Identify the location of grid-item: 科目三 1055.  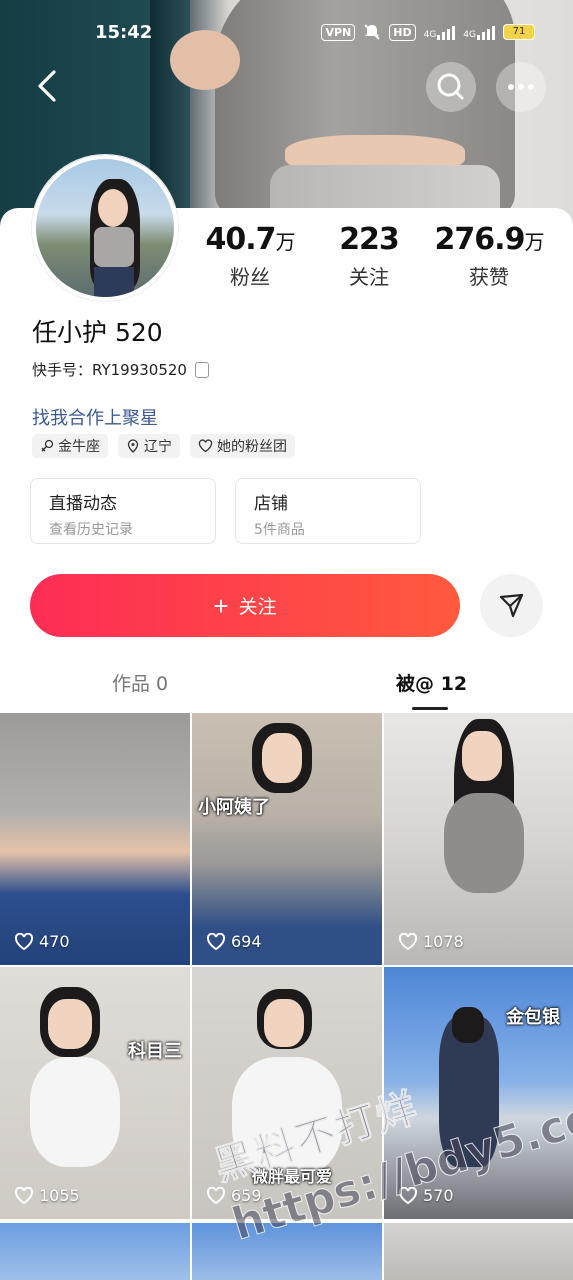
(95, 1093).